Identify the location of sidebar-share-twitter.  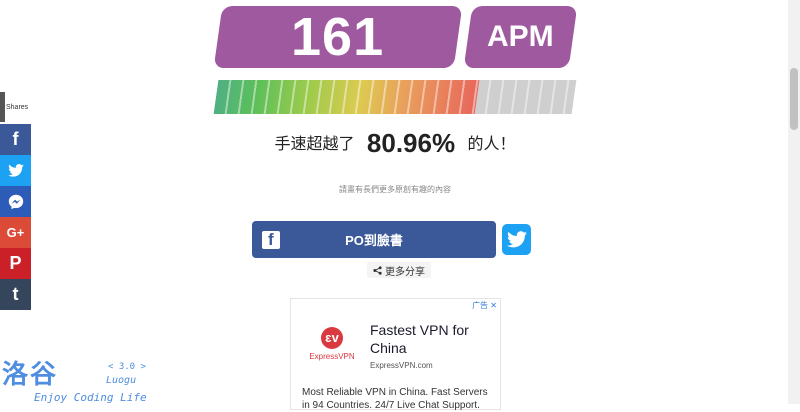
(15, 170).